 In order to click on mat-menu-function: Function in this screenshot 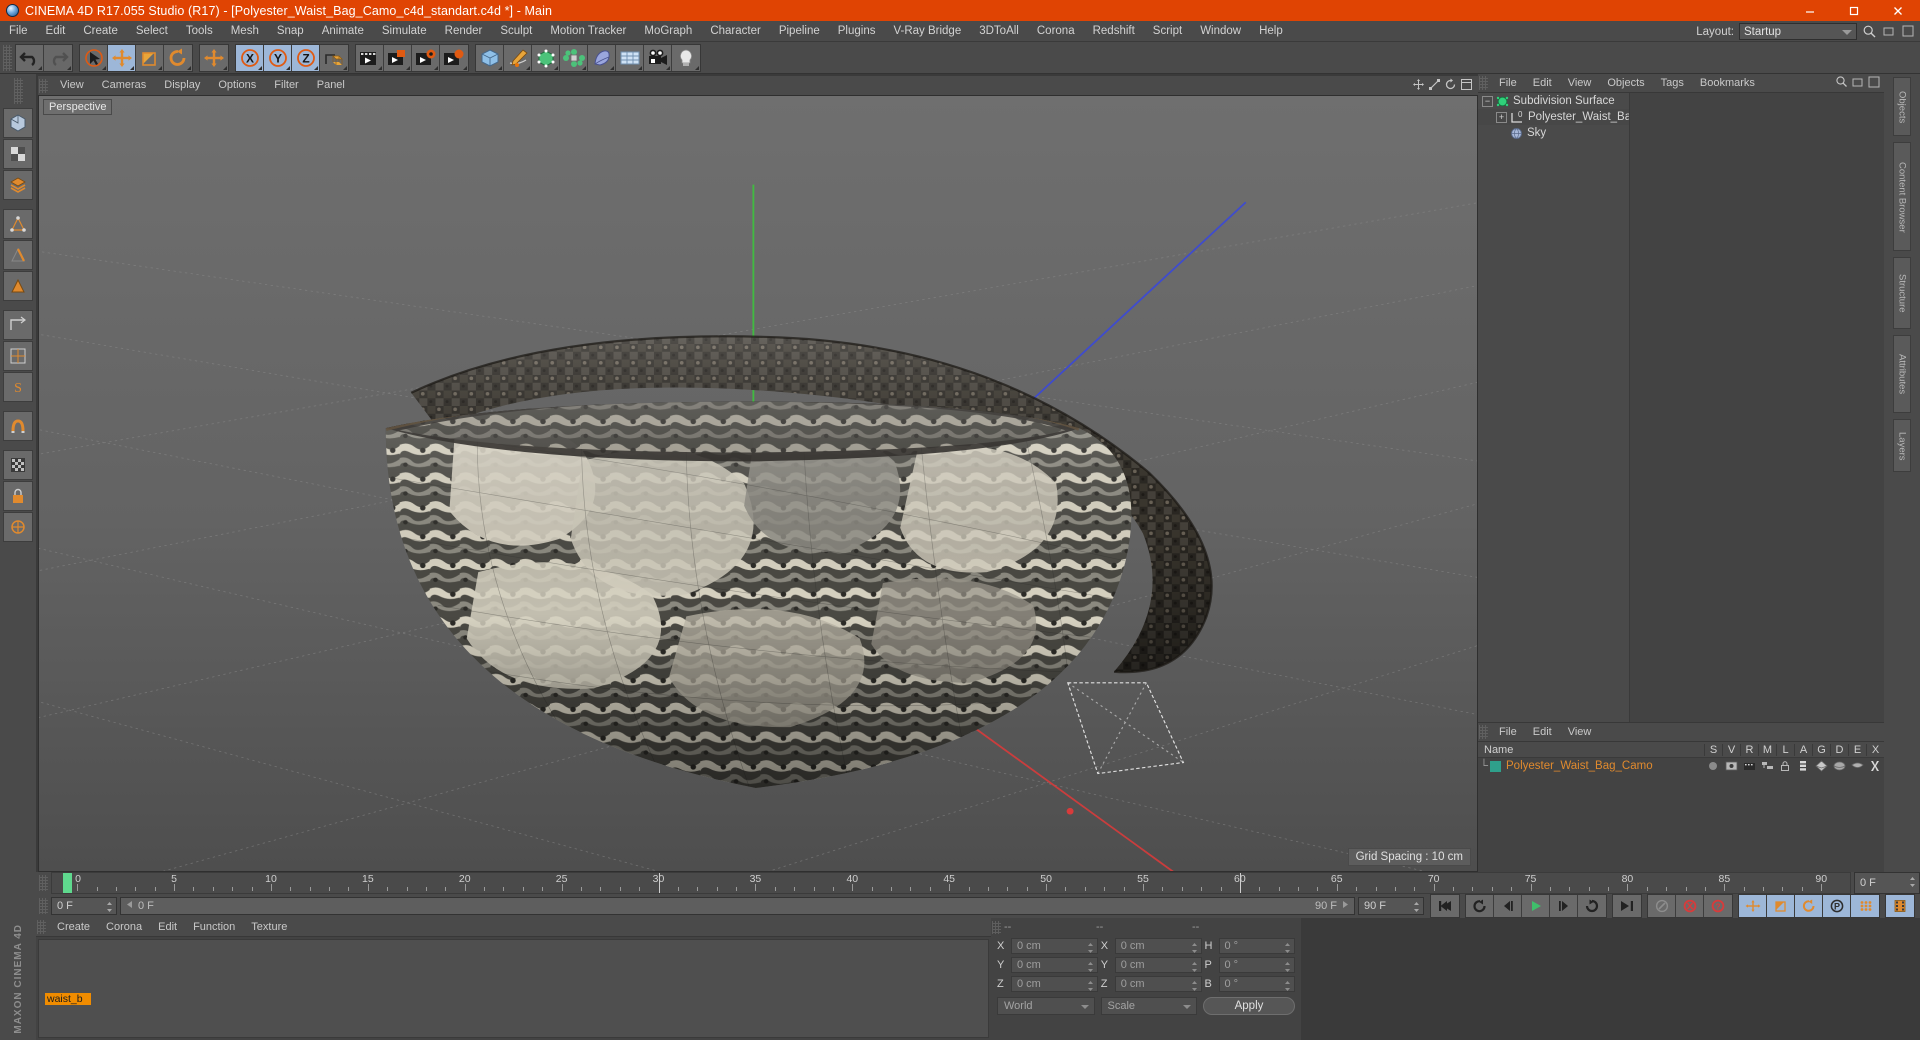, I will do `click(214, 927)`.